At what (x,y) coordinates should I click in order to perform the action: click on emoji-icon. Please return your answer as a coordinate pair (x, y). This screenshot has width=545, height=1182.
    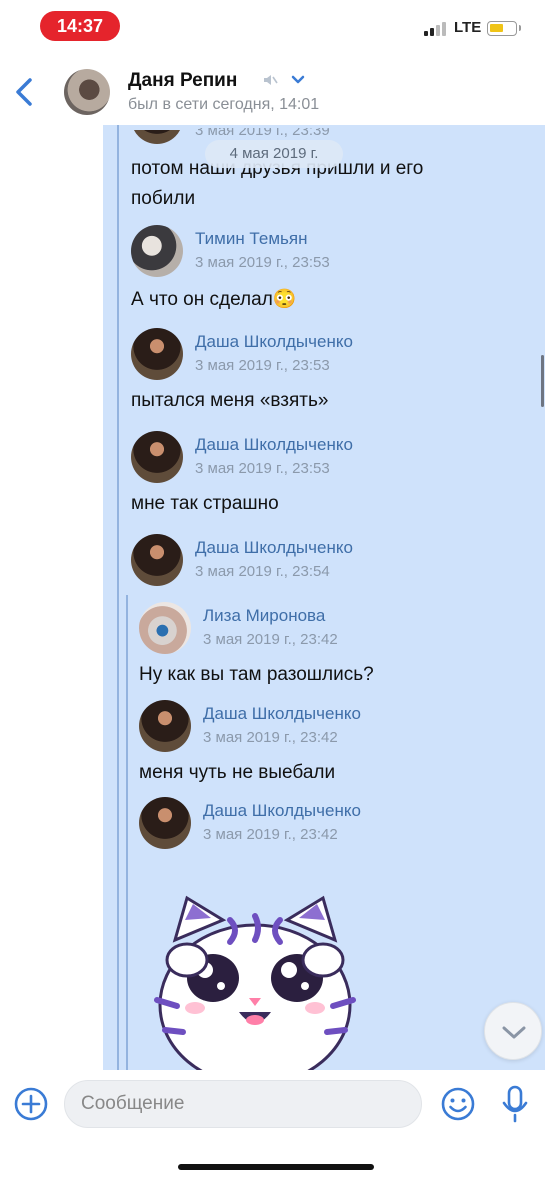
    Looking at the image, I should click on (458, 1104).